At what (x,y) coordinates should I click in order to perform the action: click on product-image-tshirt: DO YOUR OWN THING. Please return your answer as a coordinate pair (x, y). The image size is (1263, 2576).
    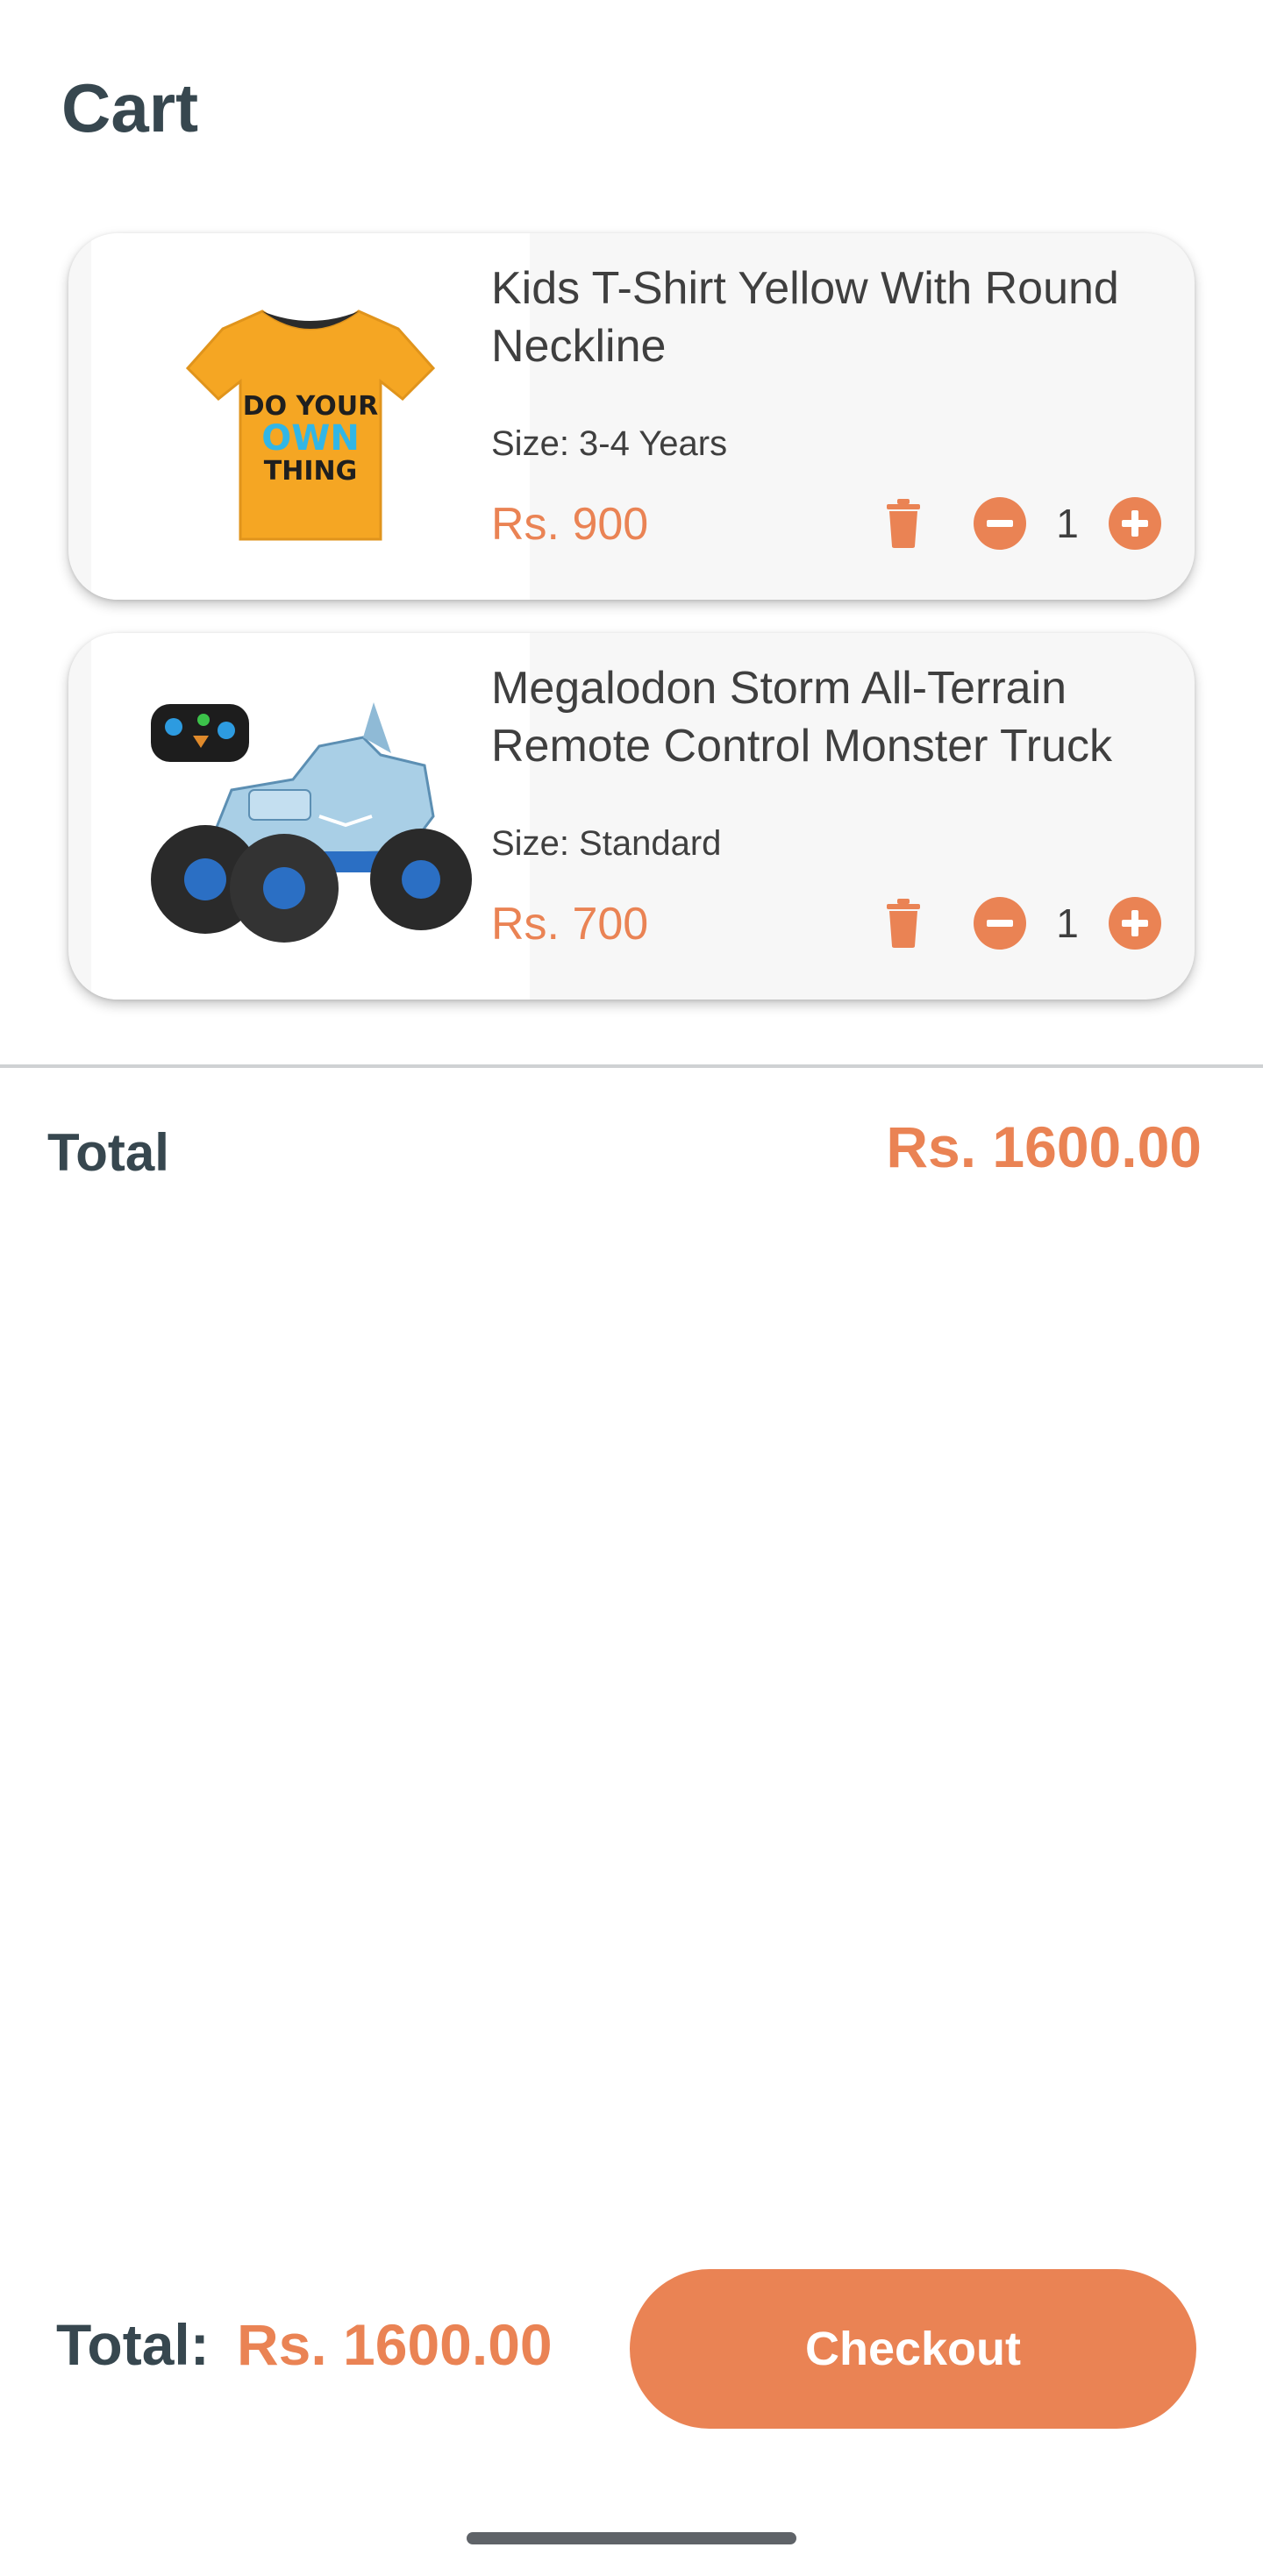
    Looking at the image, I should click on (310, 416).